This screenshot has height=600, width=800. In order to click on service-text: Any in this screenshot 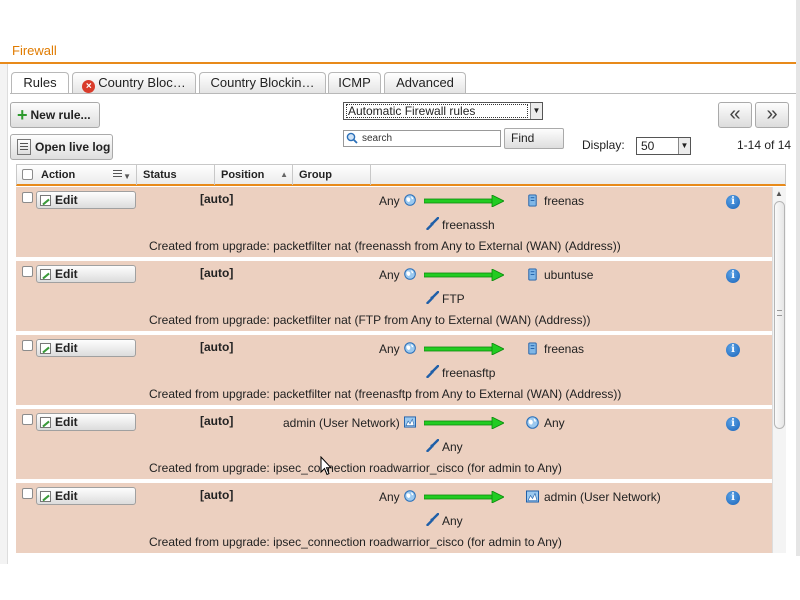, I will do `click(452, 447)`.